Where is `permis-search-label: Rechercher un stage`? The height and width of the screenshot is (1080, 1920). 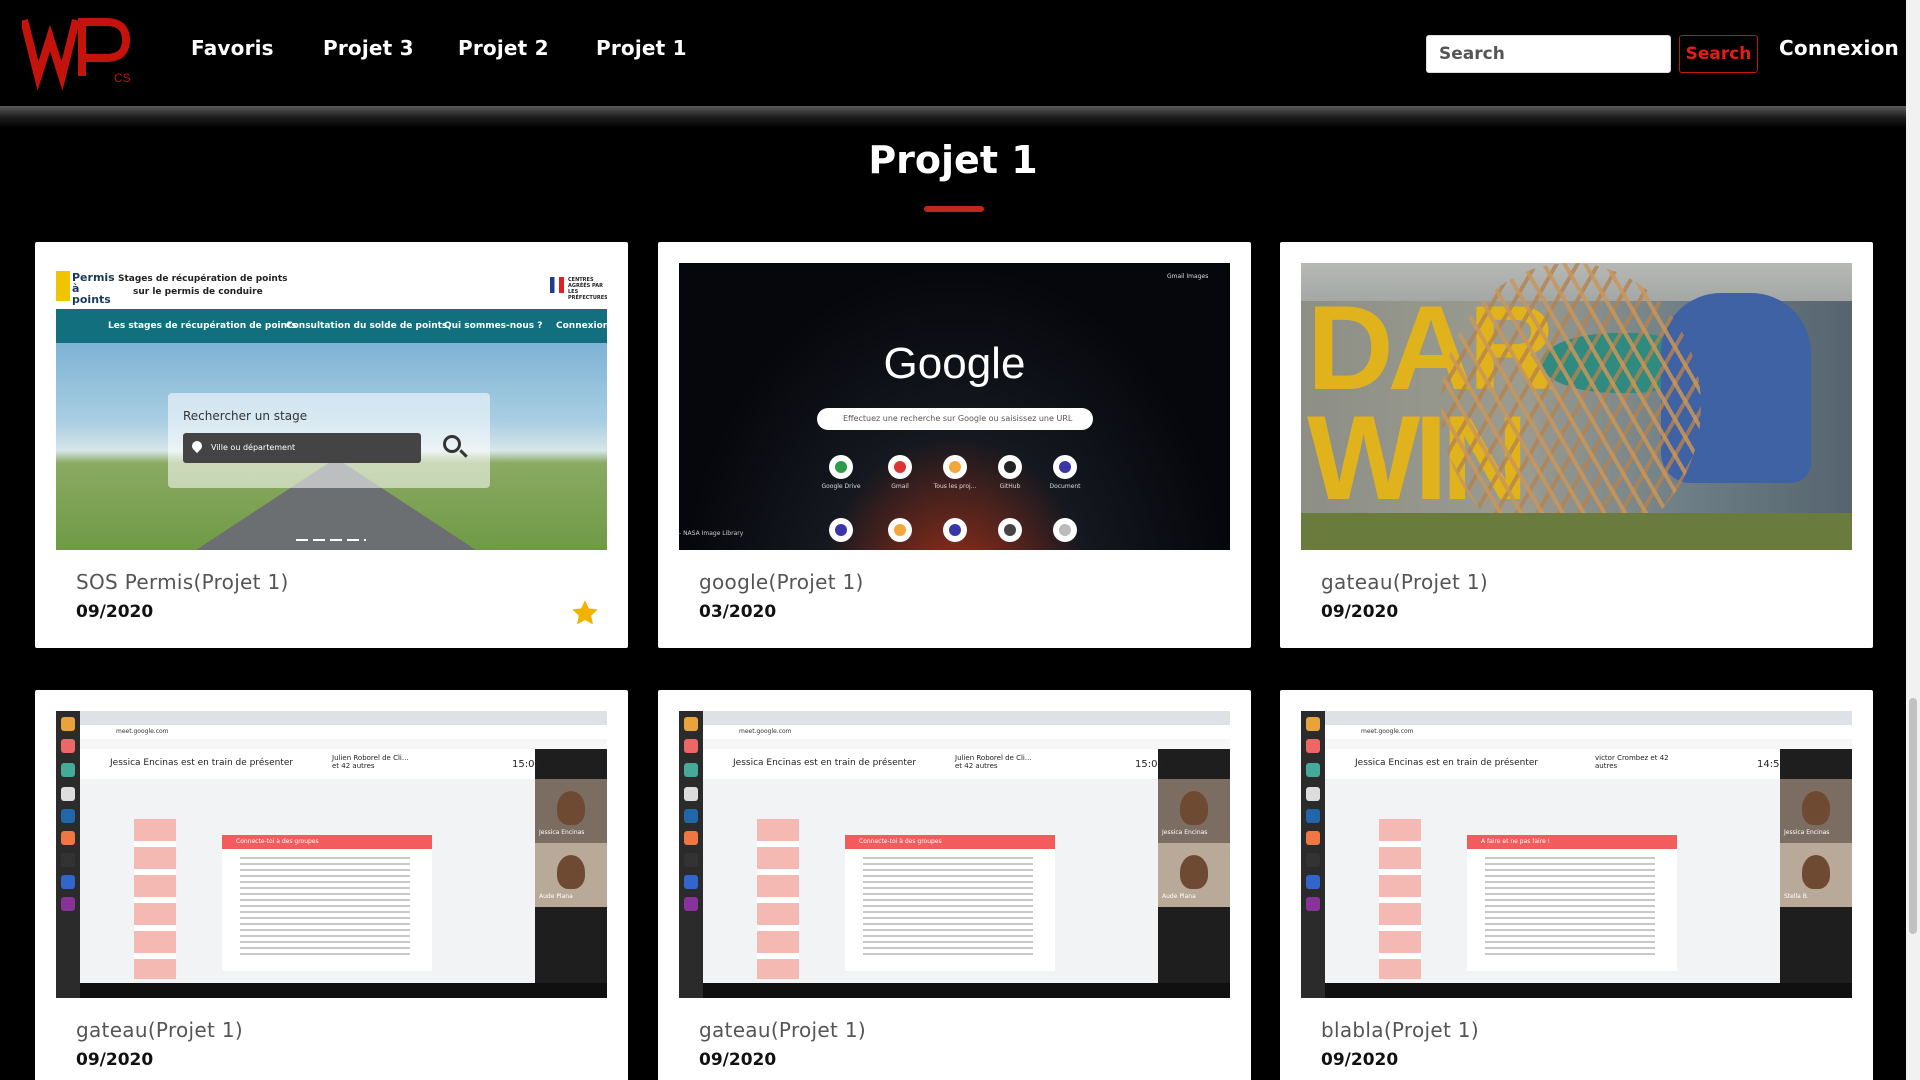
permis-search-label: Rechercher un stage is located at coordinates (245, 416).